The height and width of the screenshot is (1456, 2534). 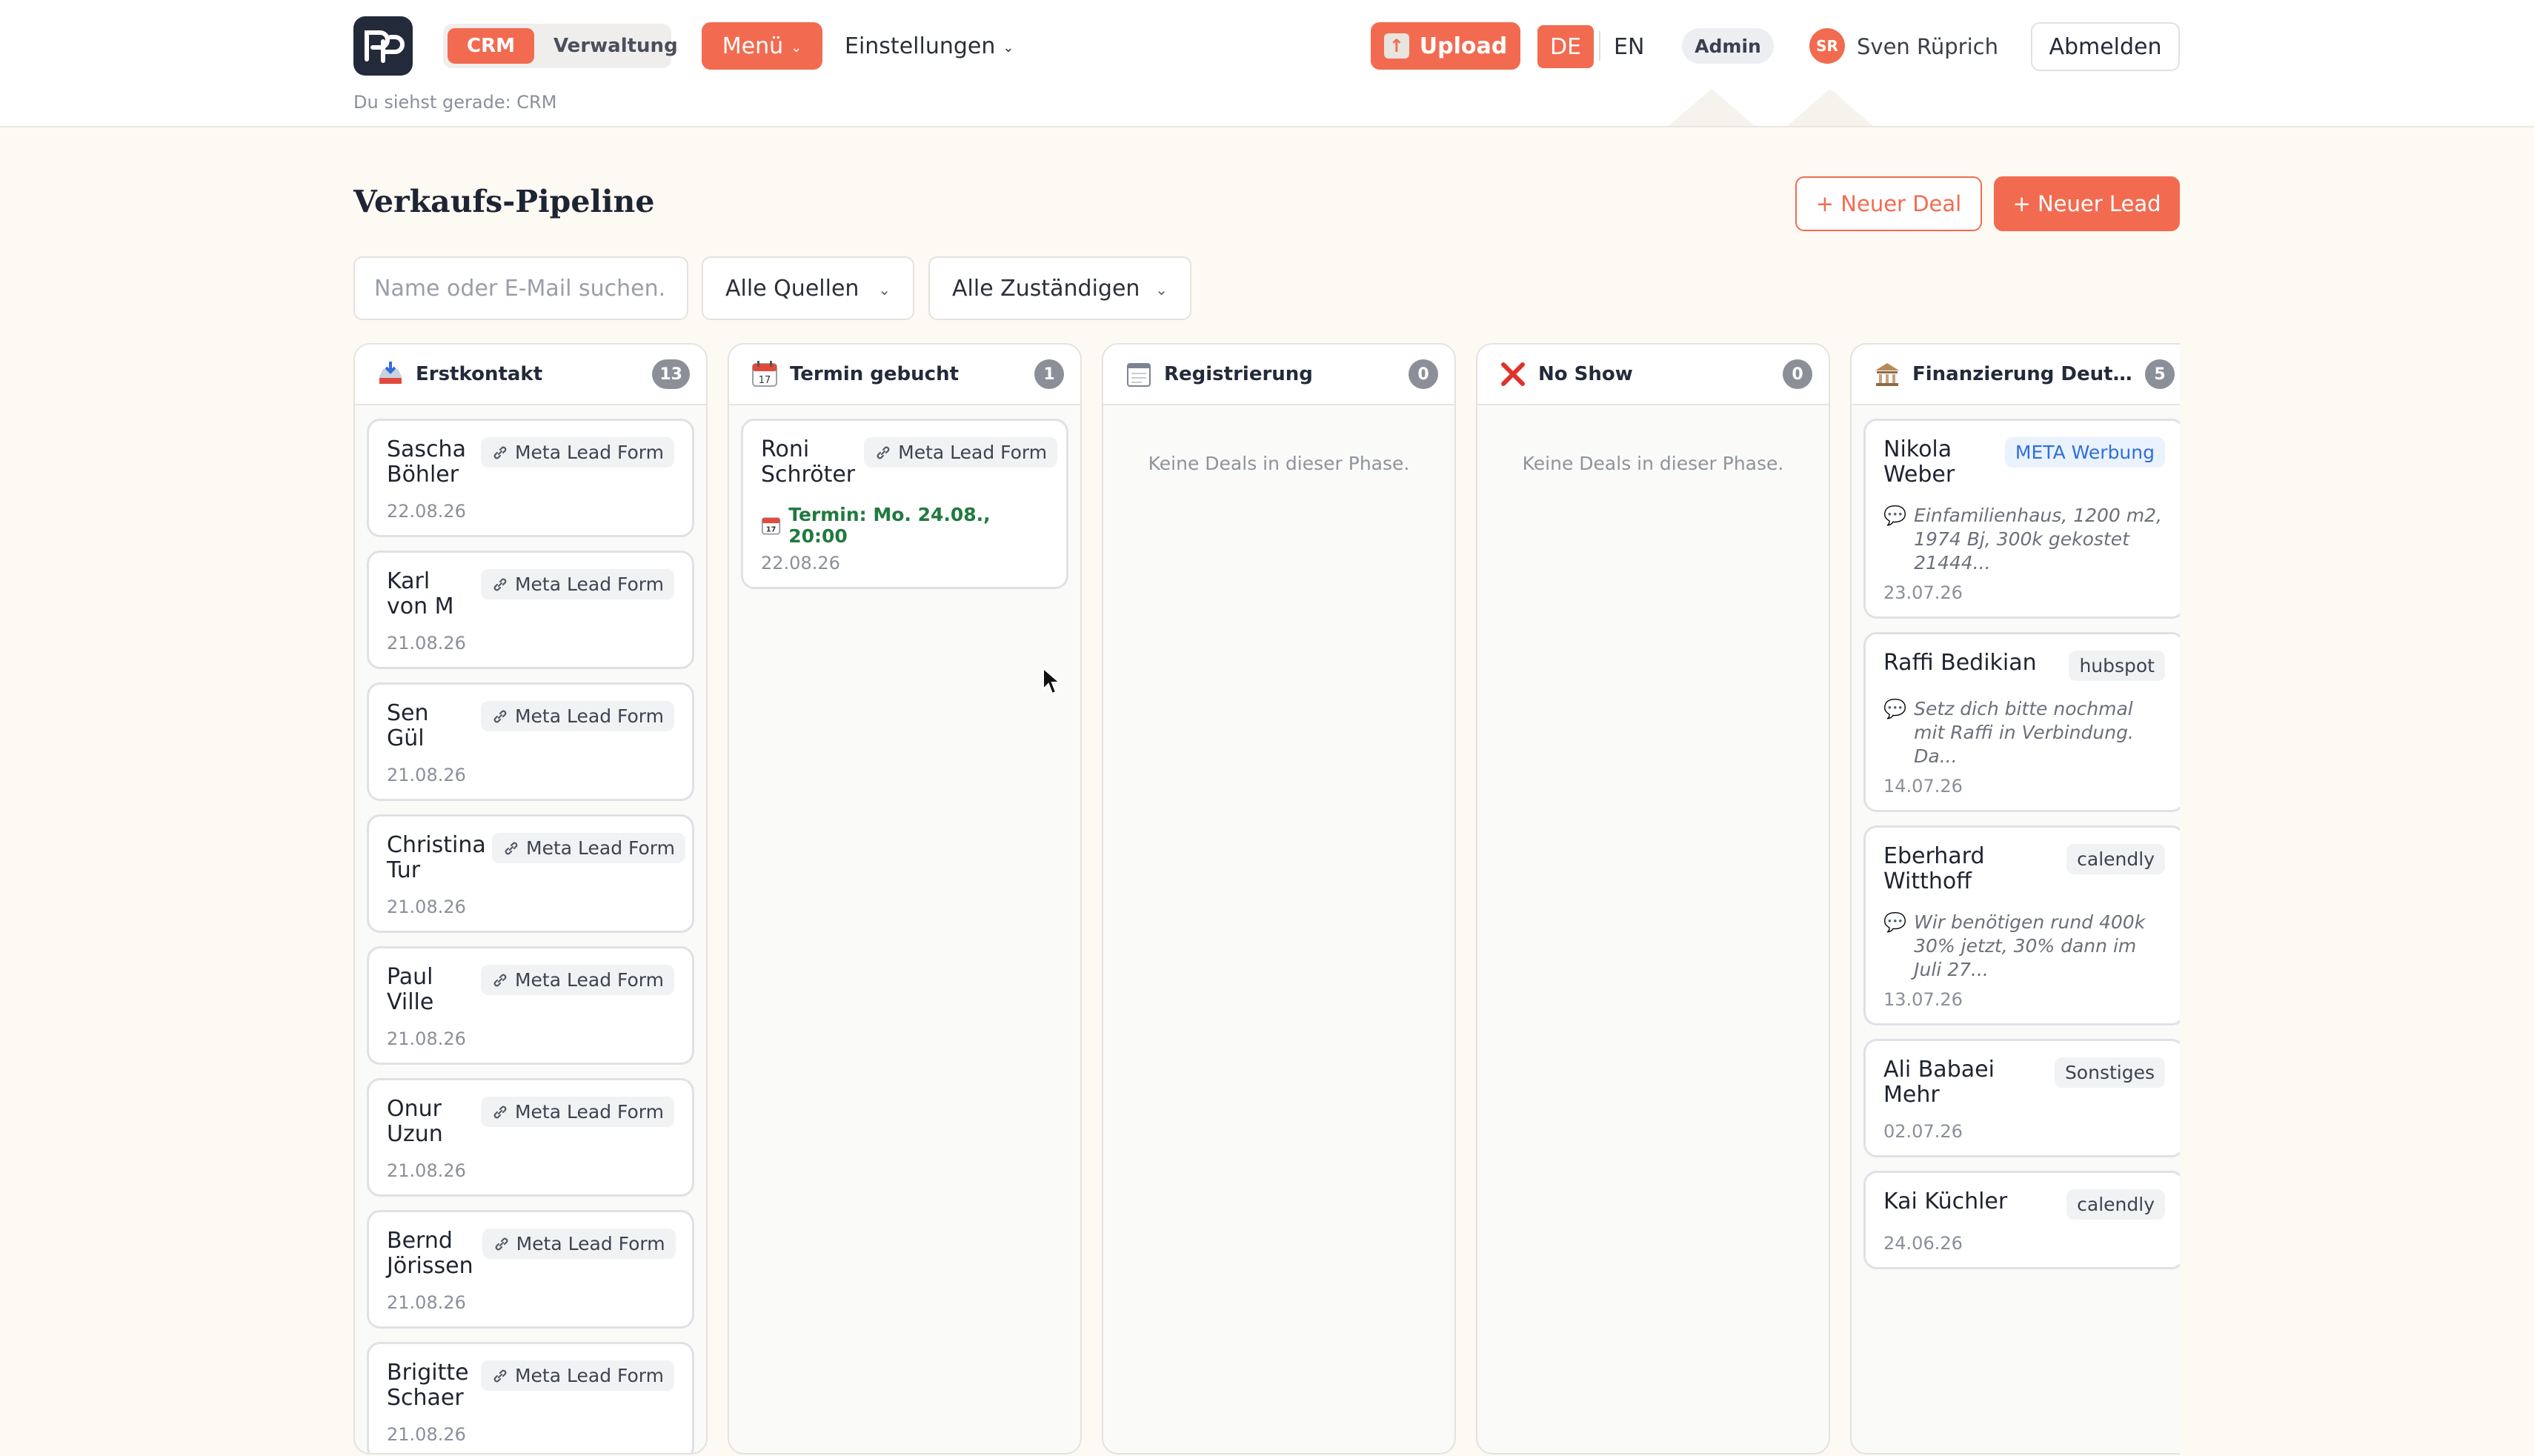 What do you see at coordinates (1934, 868) in the screenshot?
I see `deal-name: Eberhard Witthoff` at bounding box center [1934, 868].